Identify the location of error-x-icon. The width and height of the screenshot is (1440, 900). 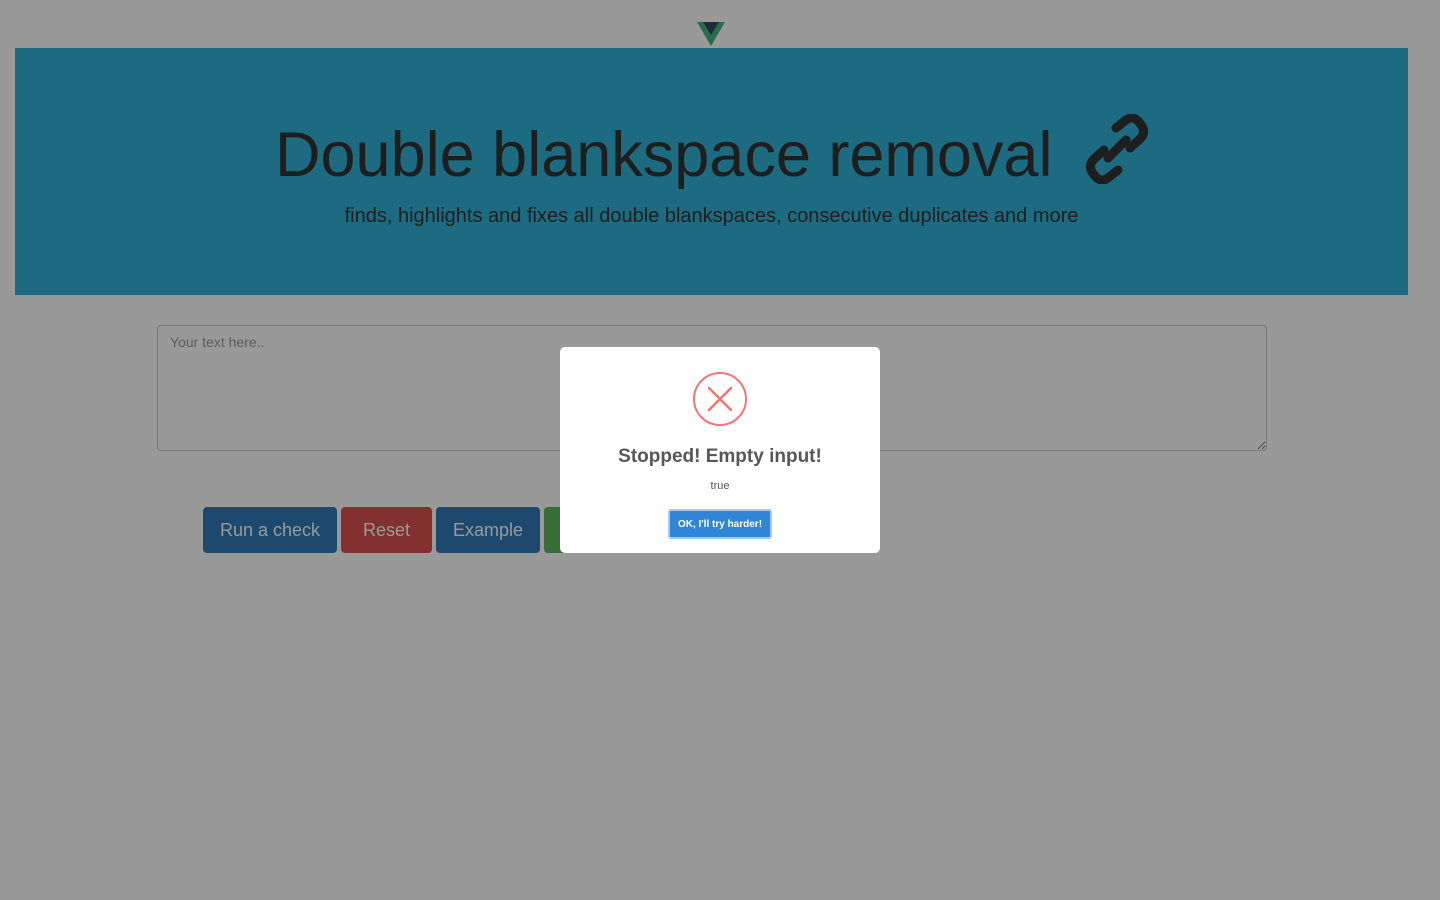
(720, 399).